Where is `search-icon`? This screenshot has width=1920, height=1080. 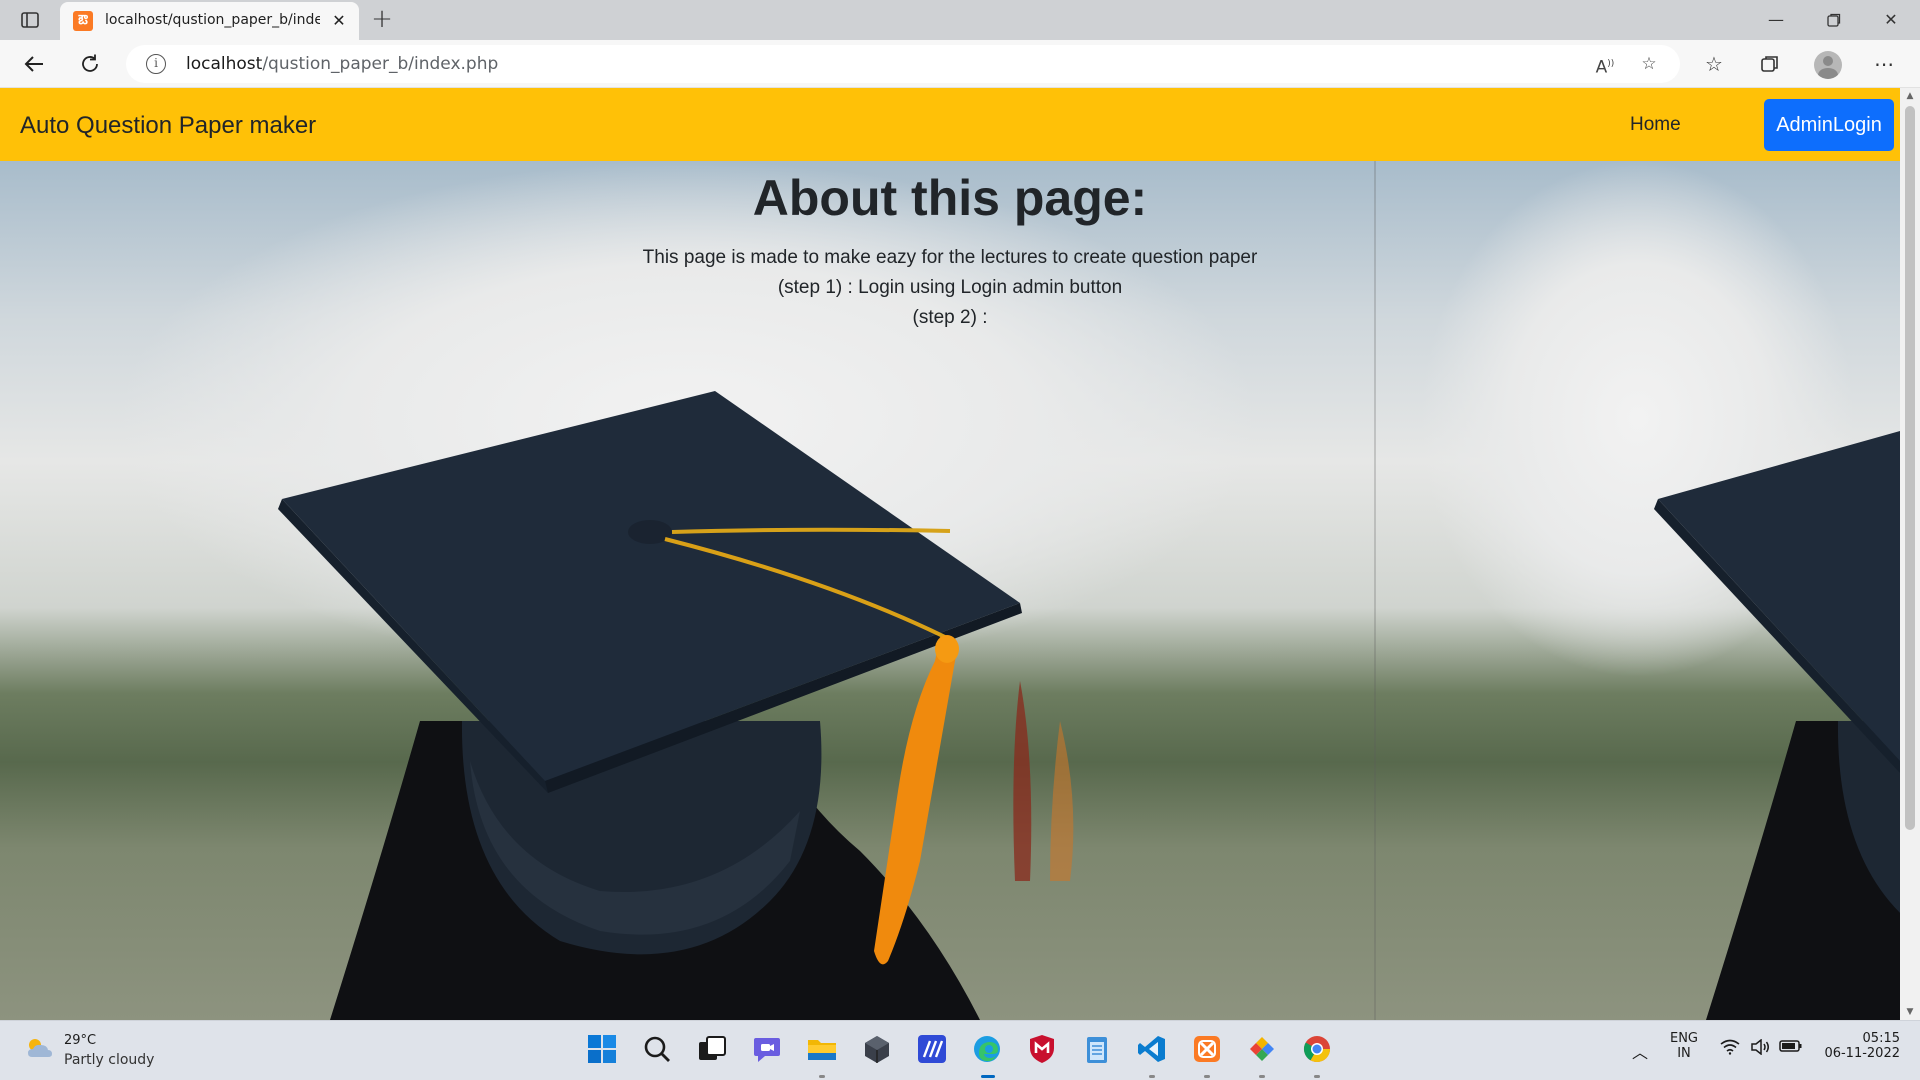
search-icon is located at coordinates (657, 1049).